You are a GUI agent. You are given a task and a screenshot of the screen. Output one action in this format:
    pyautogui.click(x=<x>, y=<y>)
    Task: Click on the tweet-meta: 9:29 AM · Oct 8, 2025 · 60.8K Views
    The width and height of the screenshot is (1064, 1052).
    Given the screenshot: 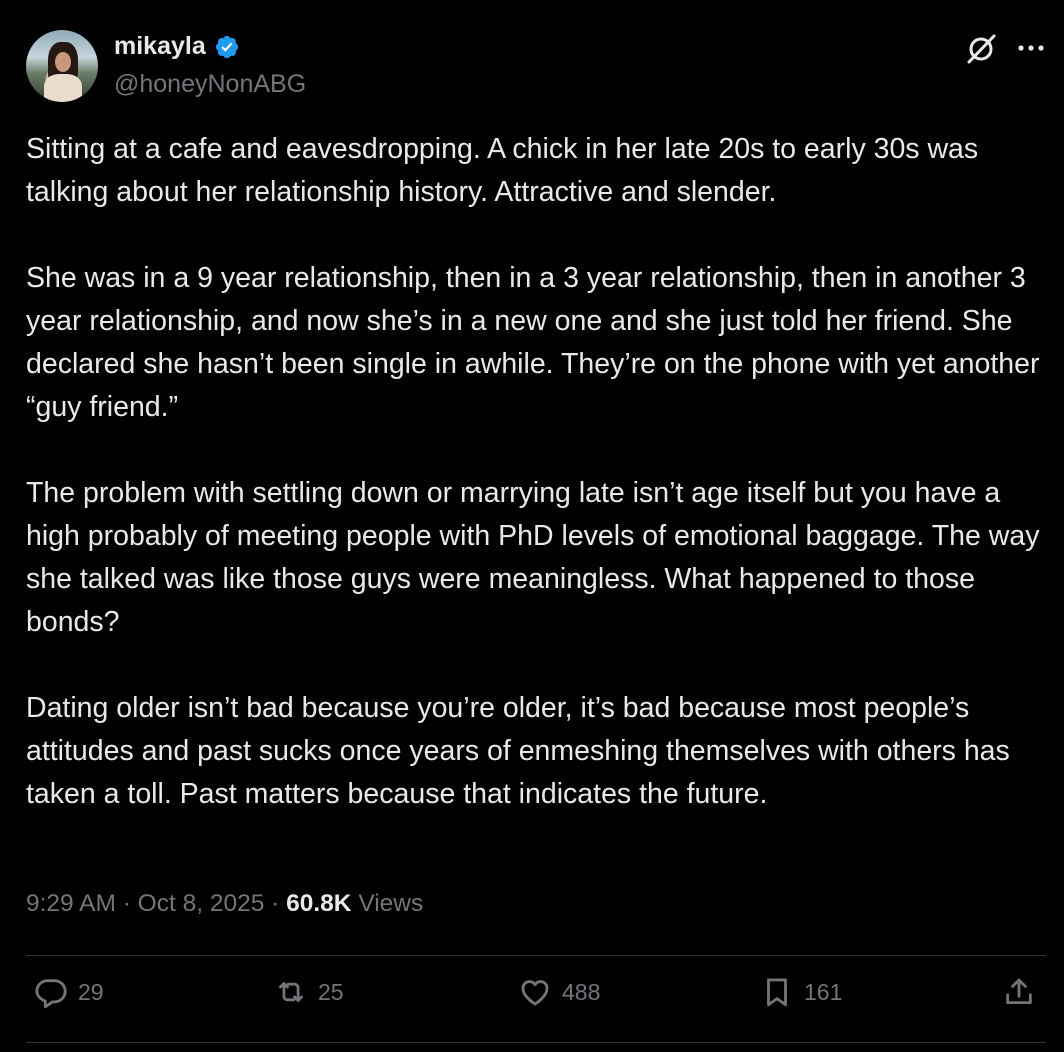 What is the action you would take?
    pyautogui.click(x=224, y=904)
    